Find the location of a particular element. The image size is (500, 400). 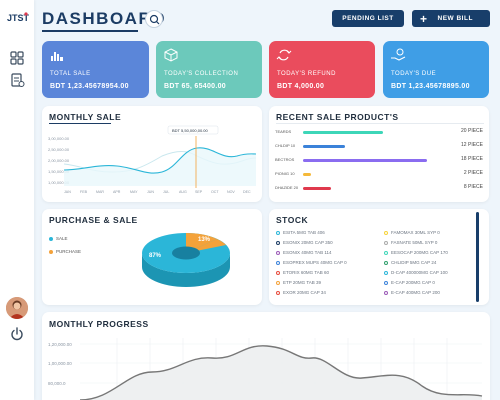

svg-text: NOV is located at coordinates (231, 192).